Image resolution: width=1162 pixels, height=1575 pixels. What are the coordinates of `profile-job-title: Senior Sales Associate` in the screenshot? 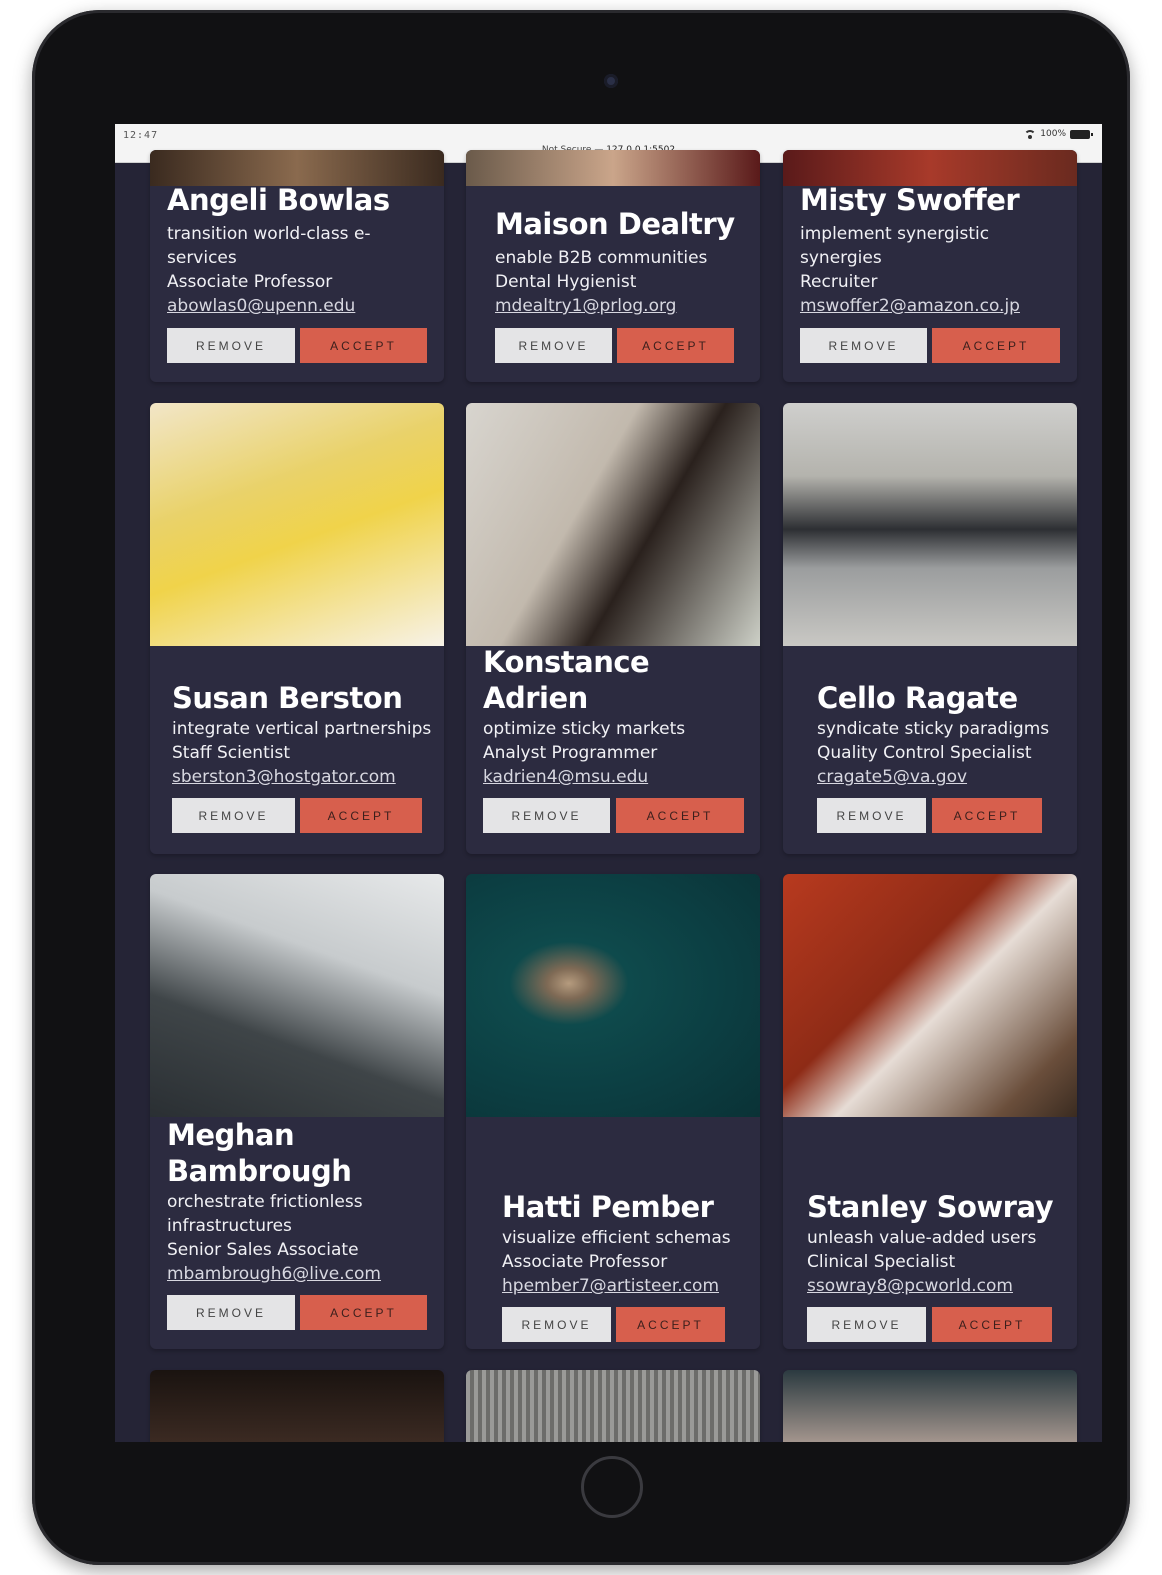 It's located at (263, 1250).